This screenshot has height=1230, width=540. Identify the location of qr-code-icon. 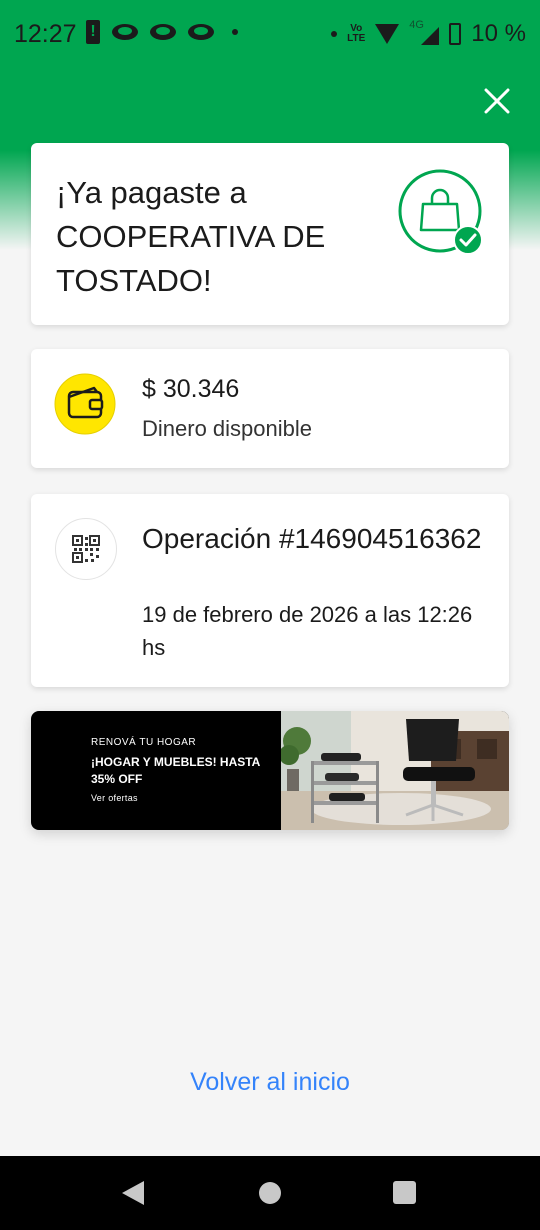
(86, 549).